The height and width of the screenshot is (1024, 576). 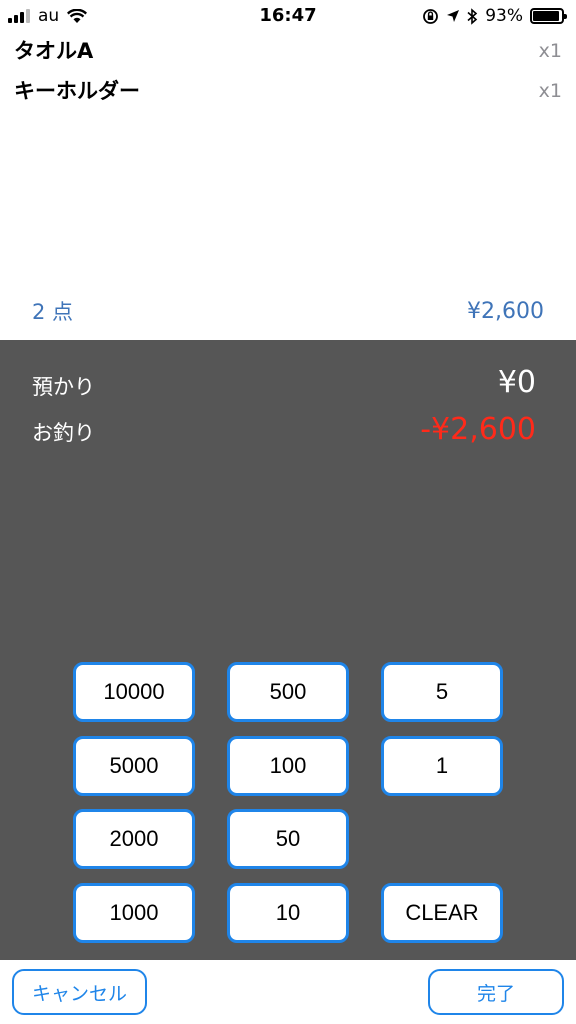 What do you see at coordinates (516, 382) in the screenshot?
I see `deposit-value: ¥0` at bounding box center [516, 382].